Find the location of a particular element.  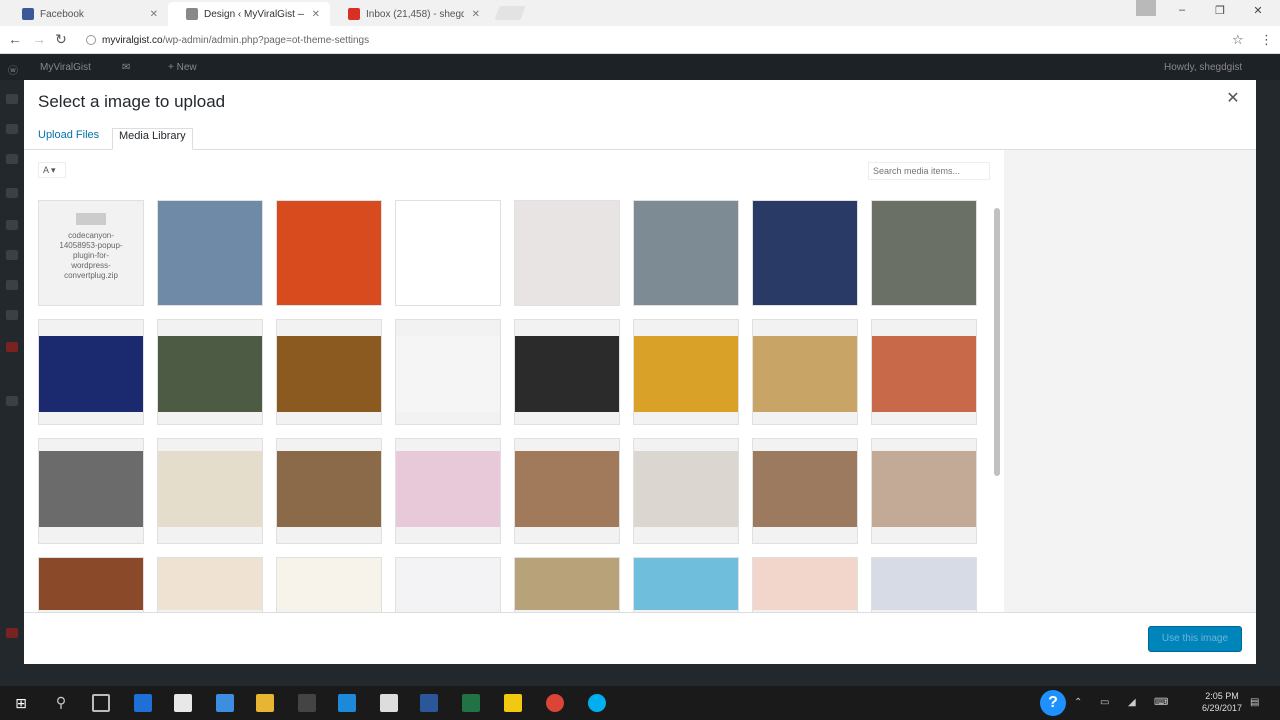

adminbar-new: + New is located at coordinates (182, 67).